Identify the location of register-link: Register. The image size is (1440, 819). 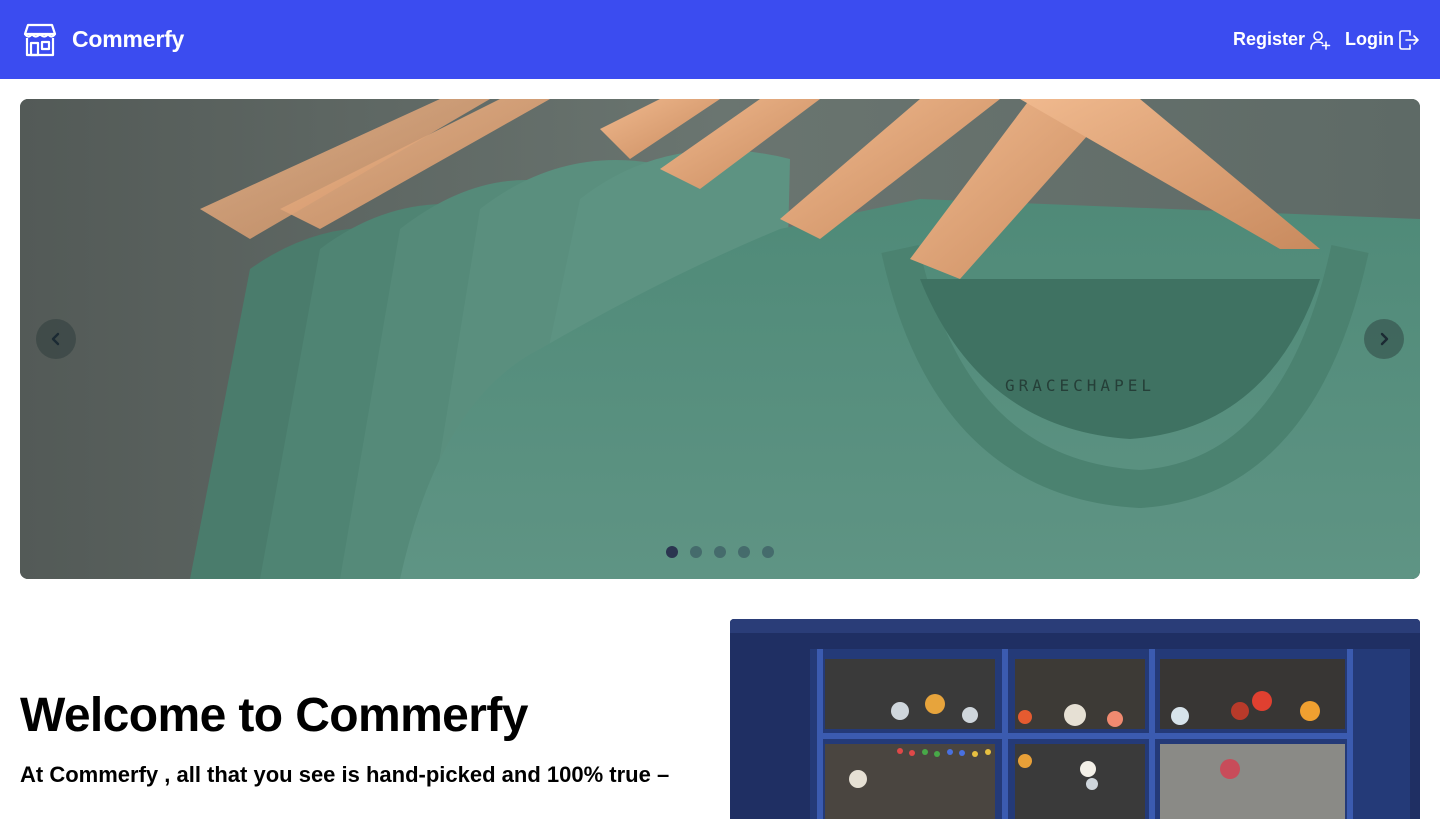
(1282, 40).